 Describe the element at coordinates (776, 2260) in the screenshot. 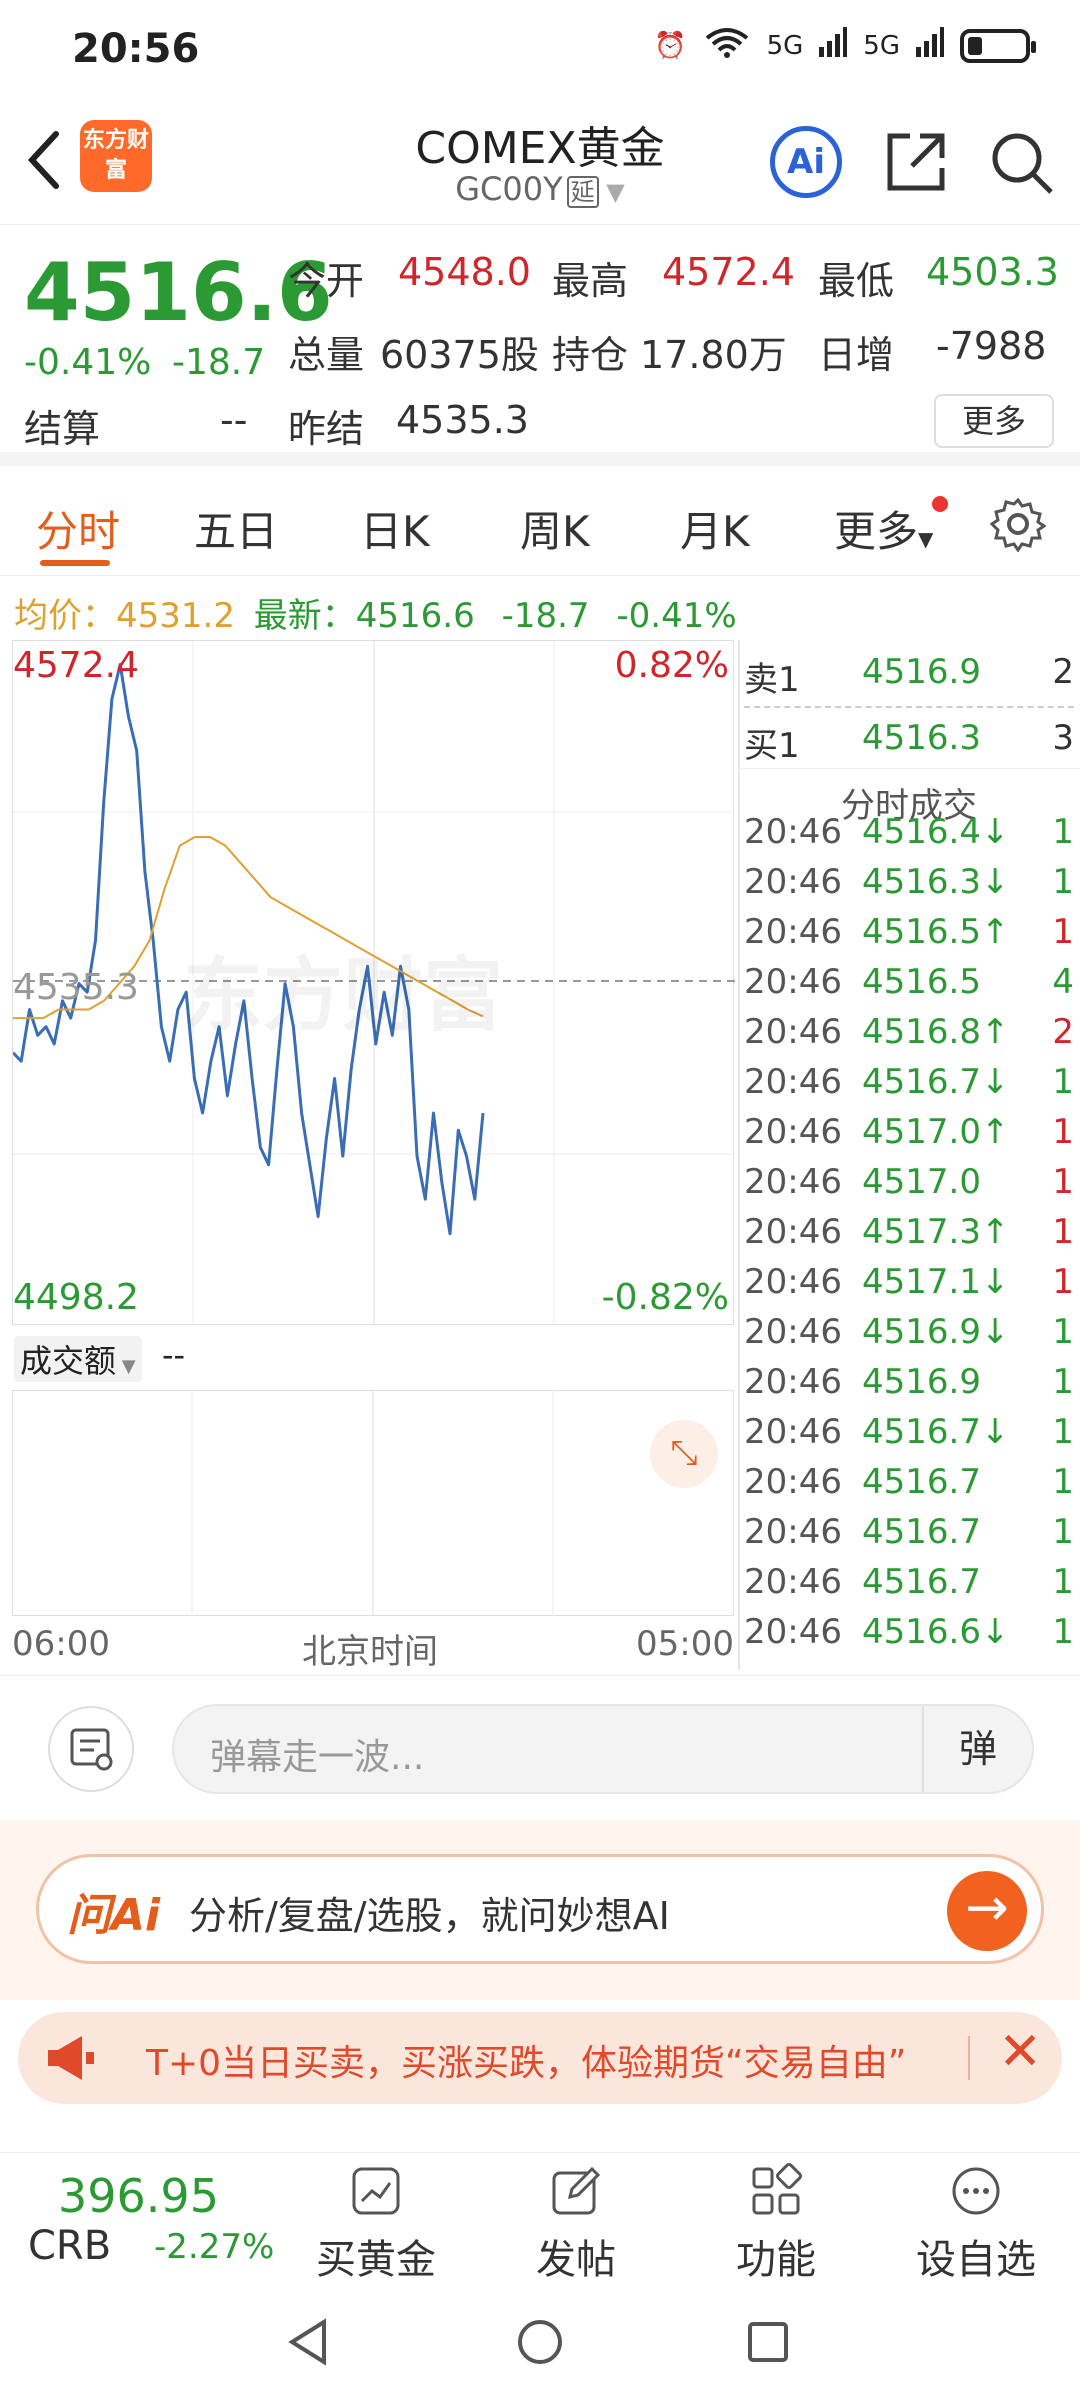

I see `nav-label: 功能` at that location.